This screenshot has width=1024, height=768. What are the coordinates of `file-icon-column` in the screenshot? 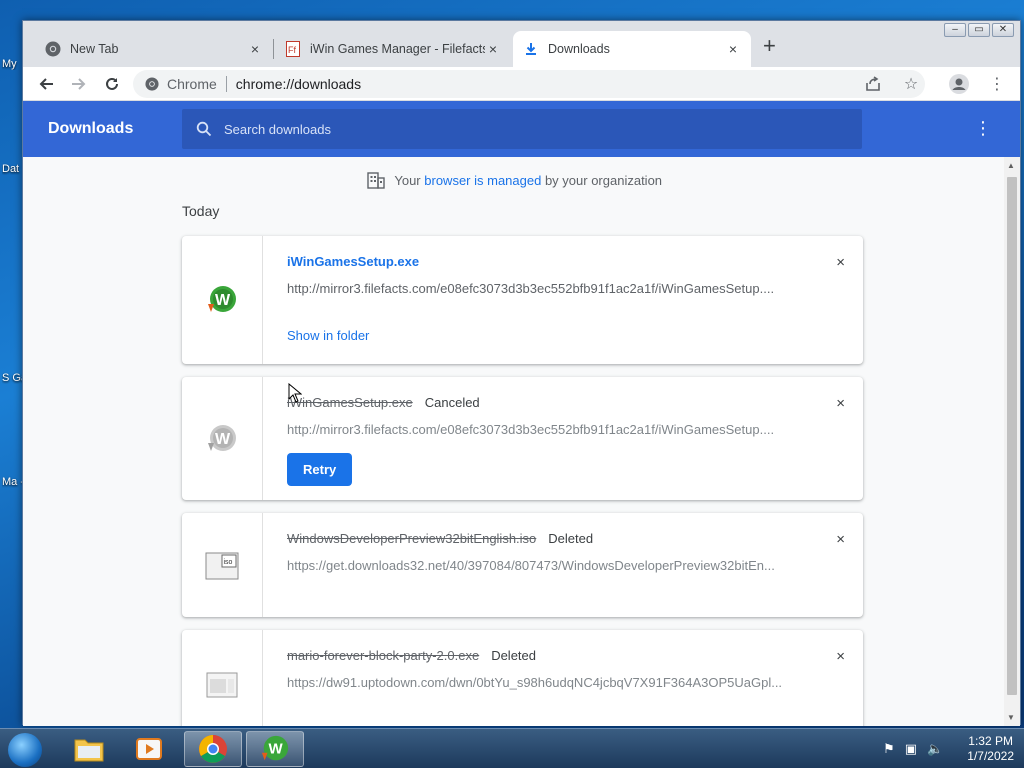 It's located at (222, 678).